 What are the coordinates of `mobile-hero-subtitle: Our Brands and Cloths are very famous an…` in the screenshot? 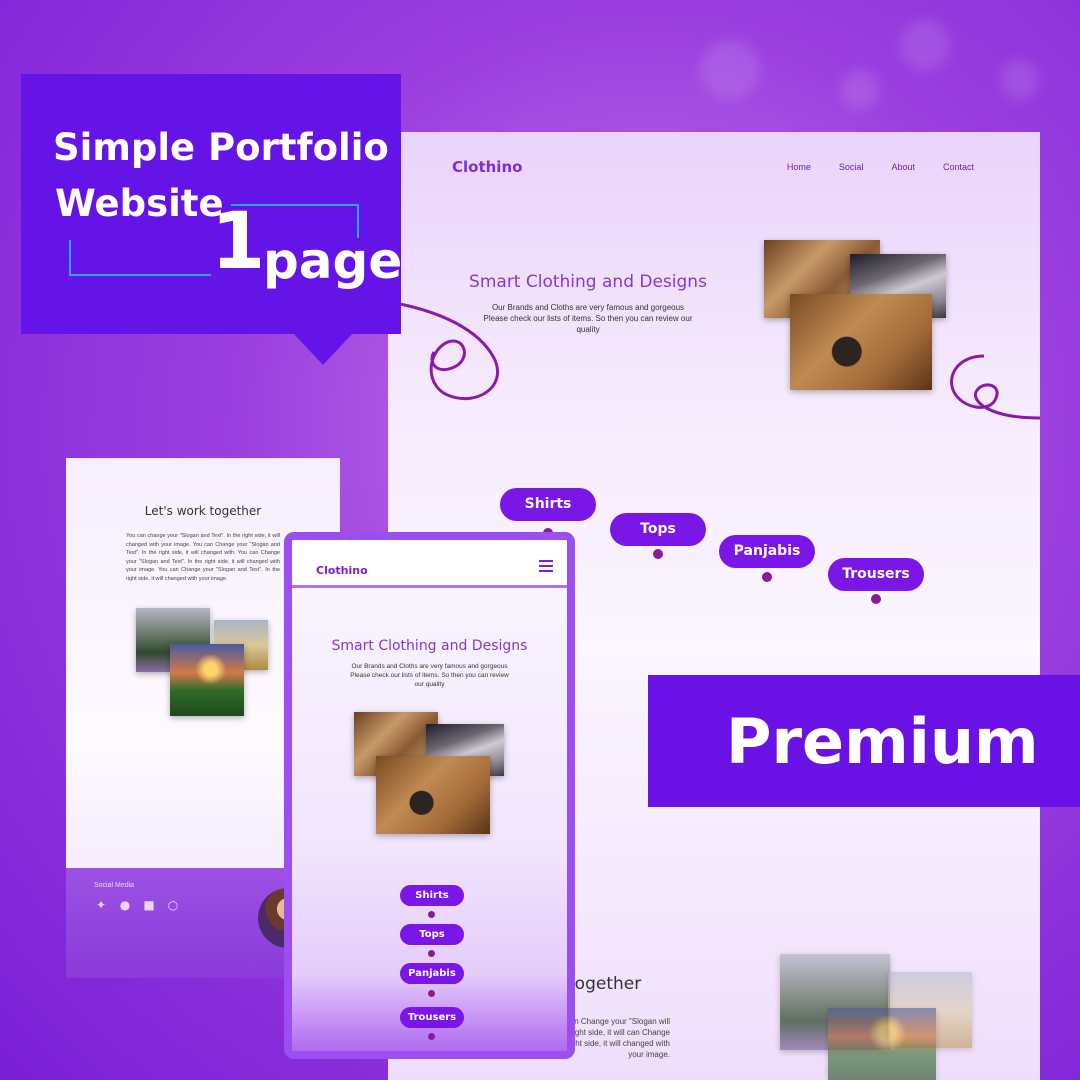 It's located at (429, 675).